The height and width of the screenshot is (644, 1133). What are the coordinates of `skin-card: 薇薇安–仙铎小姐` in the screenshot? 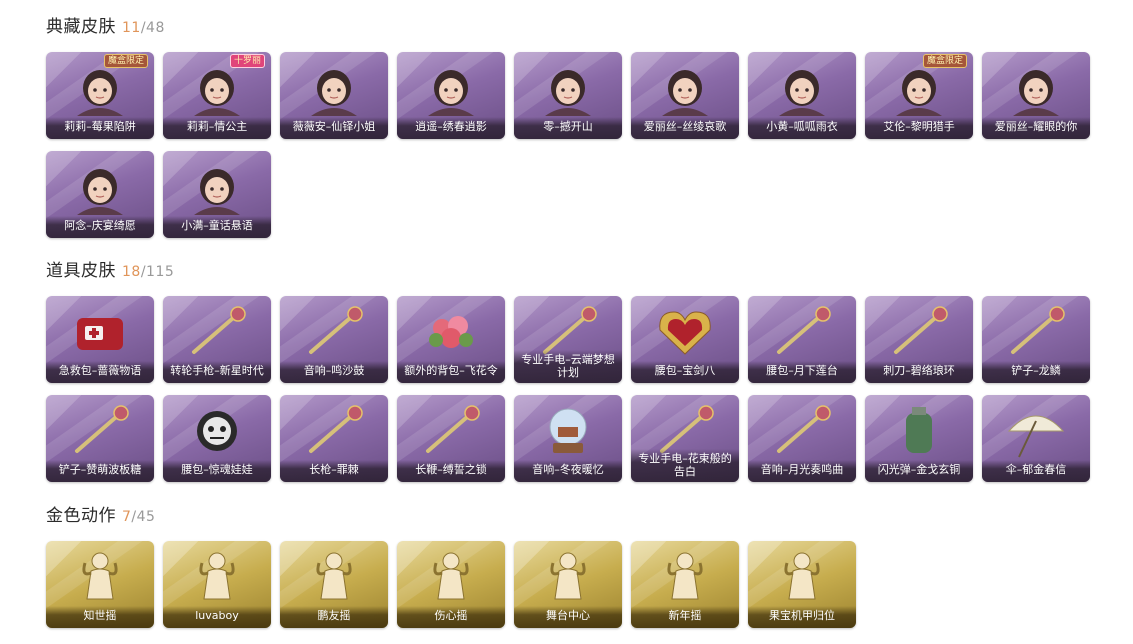 It's located at (334, 95).